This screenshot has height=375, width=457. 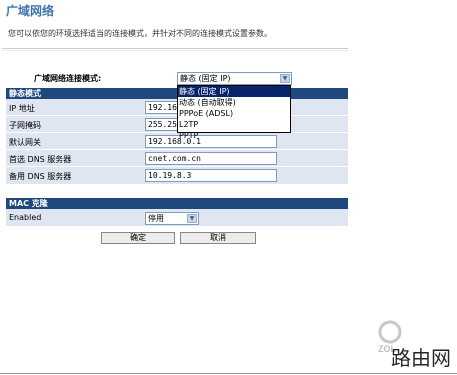 What do you see at coordinates (68, 78) in the screenshot?
I see `wan-mode-label: 广域网络连接模式:` at bounding box center [68, 78].